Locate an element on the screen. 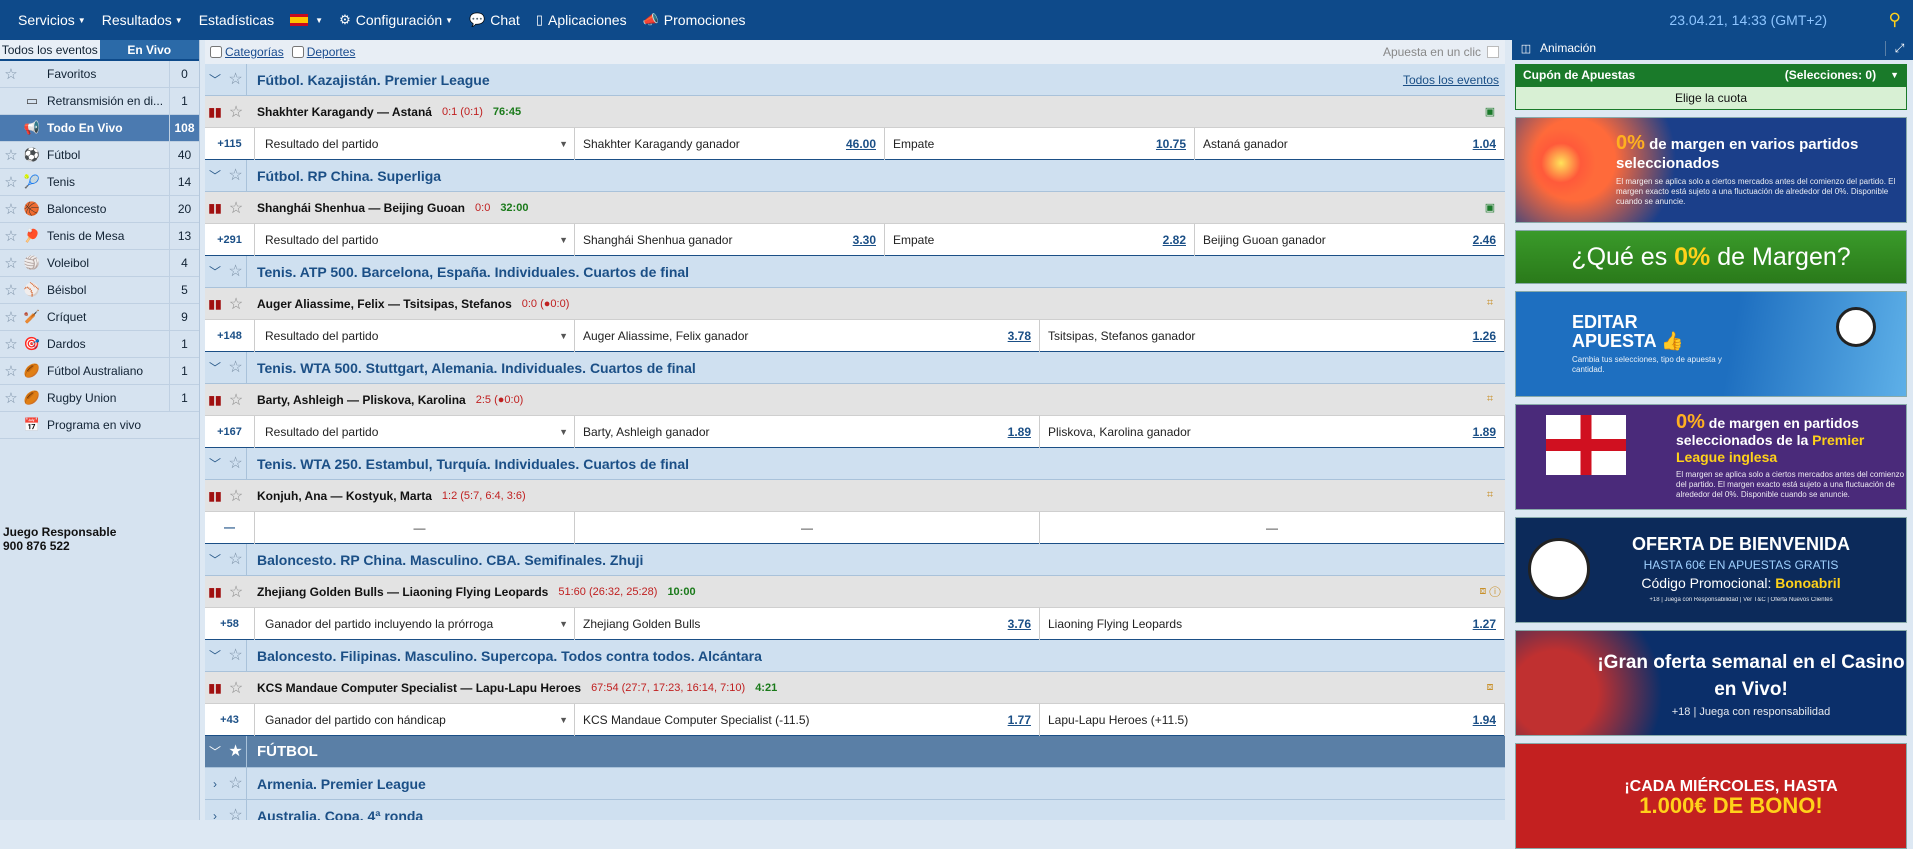 Image resolution: width=1913 pixels, height=849 pixels. odd-value: 46.00 is located at coordinates (861, 144).